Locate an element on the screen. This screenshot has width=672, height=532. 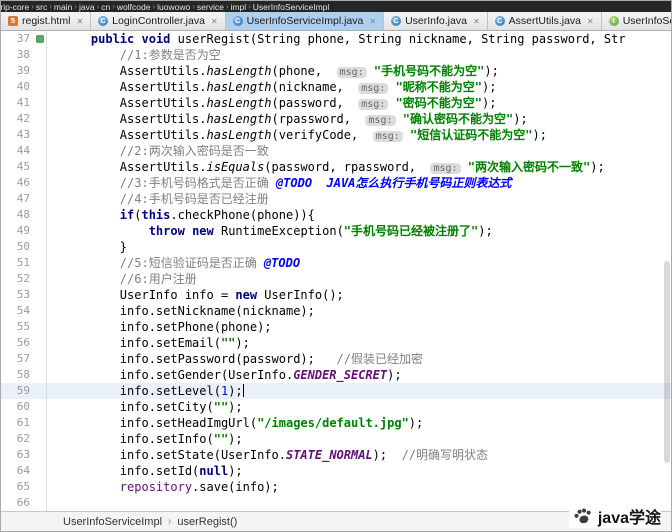
gutter: 63 is located at coordinates (24, 455).